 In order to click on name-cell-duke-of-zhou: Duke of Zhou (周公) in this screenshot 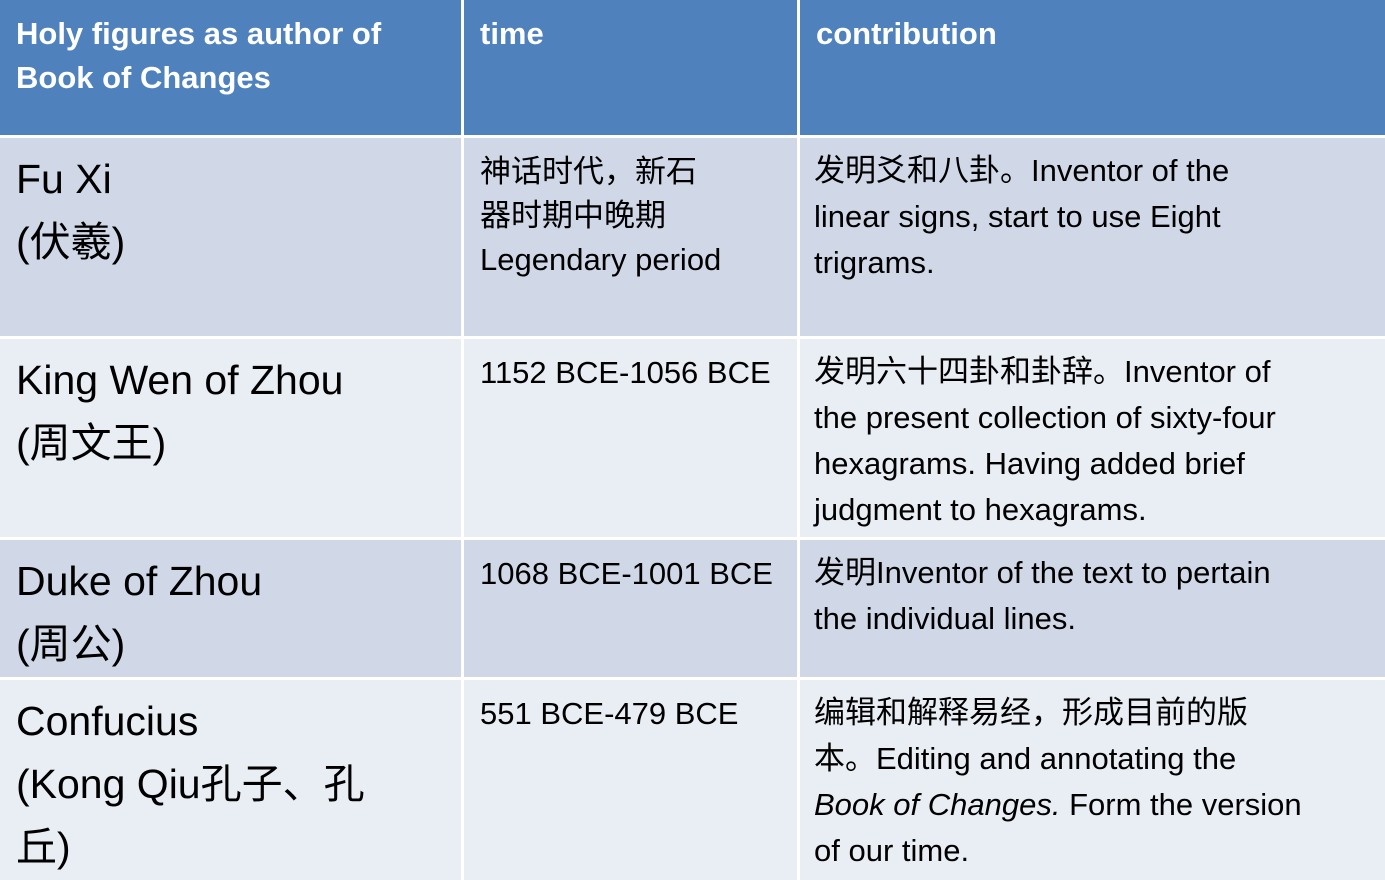, I will do `click(230, 608)`.